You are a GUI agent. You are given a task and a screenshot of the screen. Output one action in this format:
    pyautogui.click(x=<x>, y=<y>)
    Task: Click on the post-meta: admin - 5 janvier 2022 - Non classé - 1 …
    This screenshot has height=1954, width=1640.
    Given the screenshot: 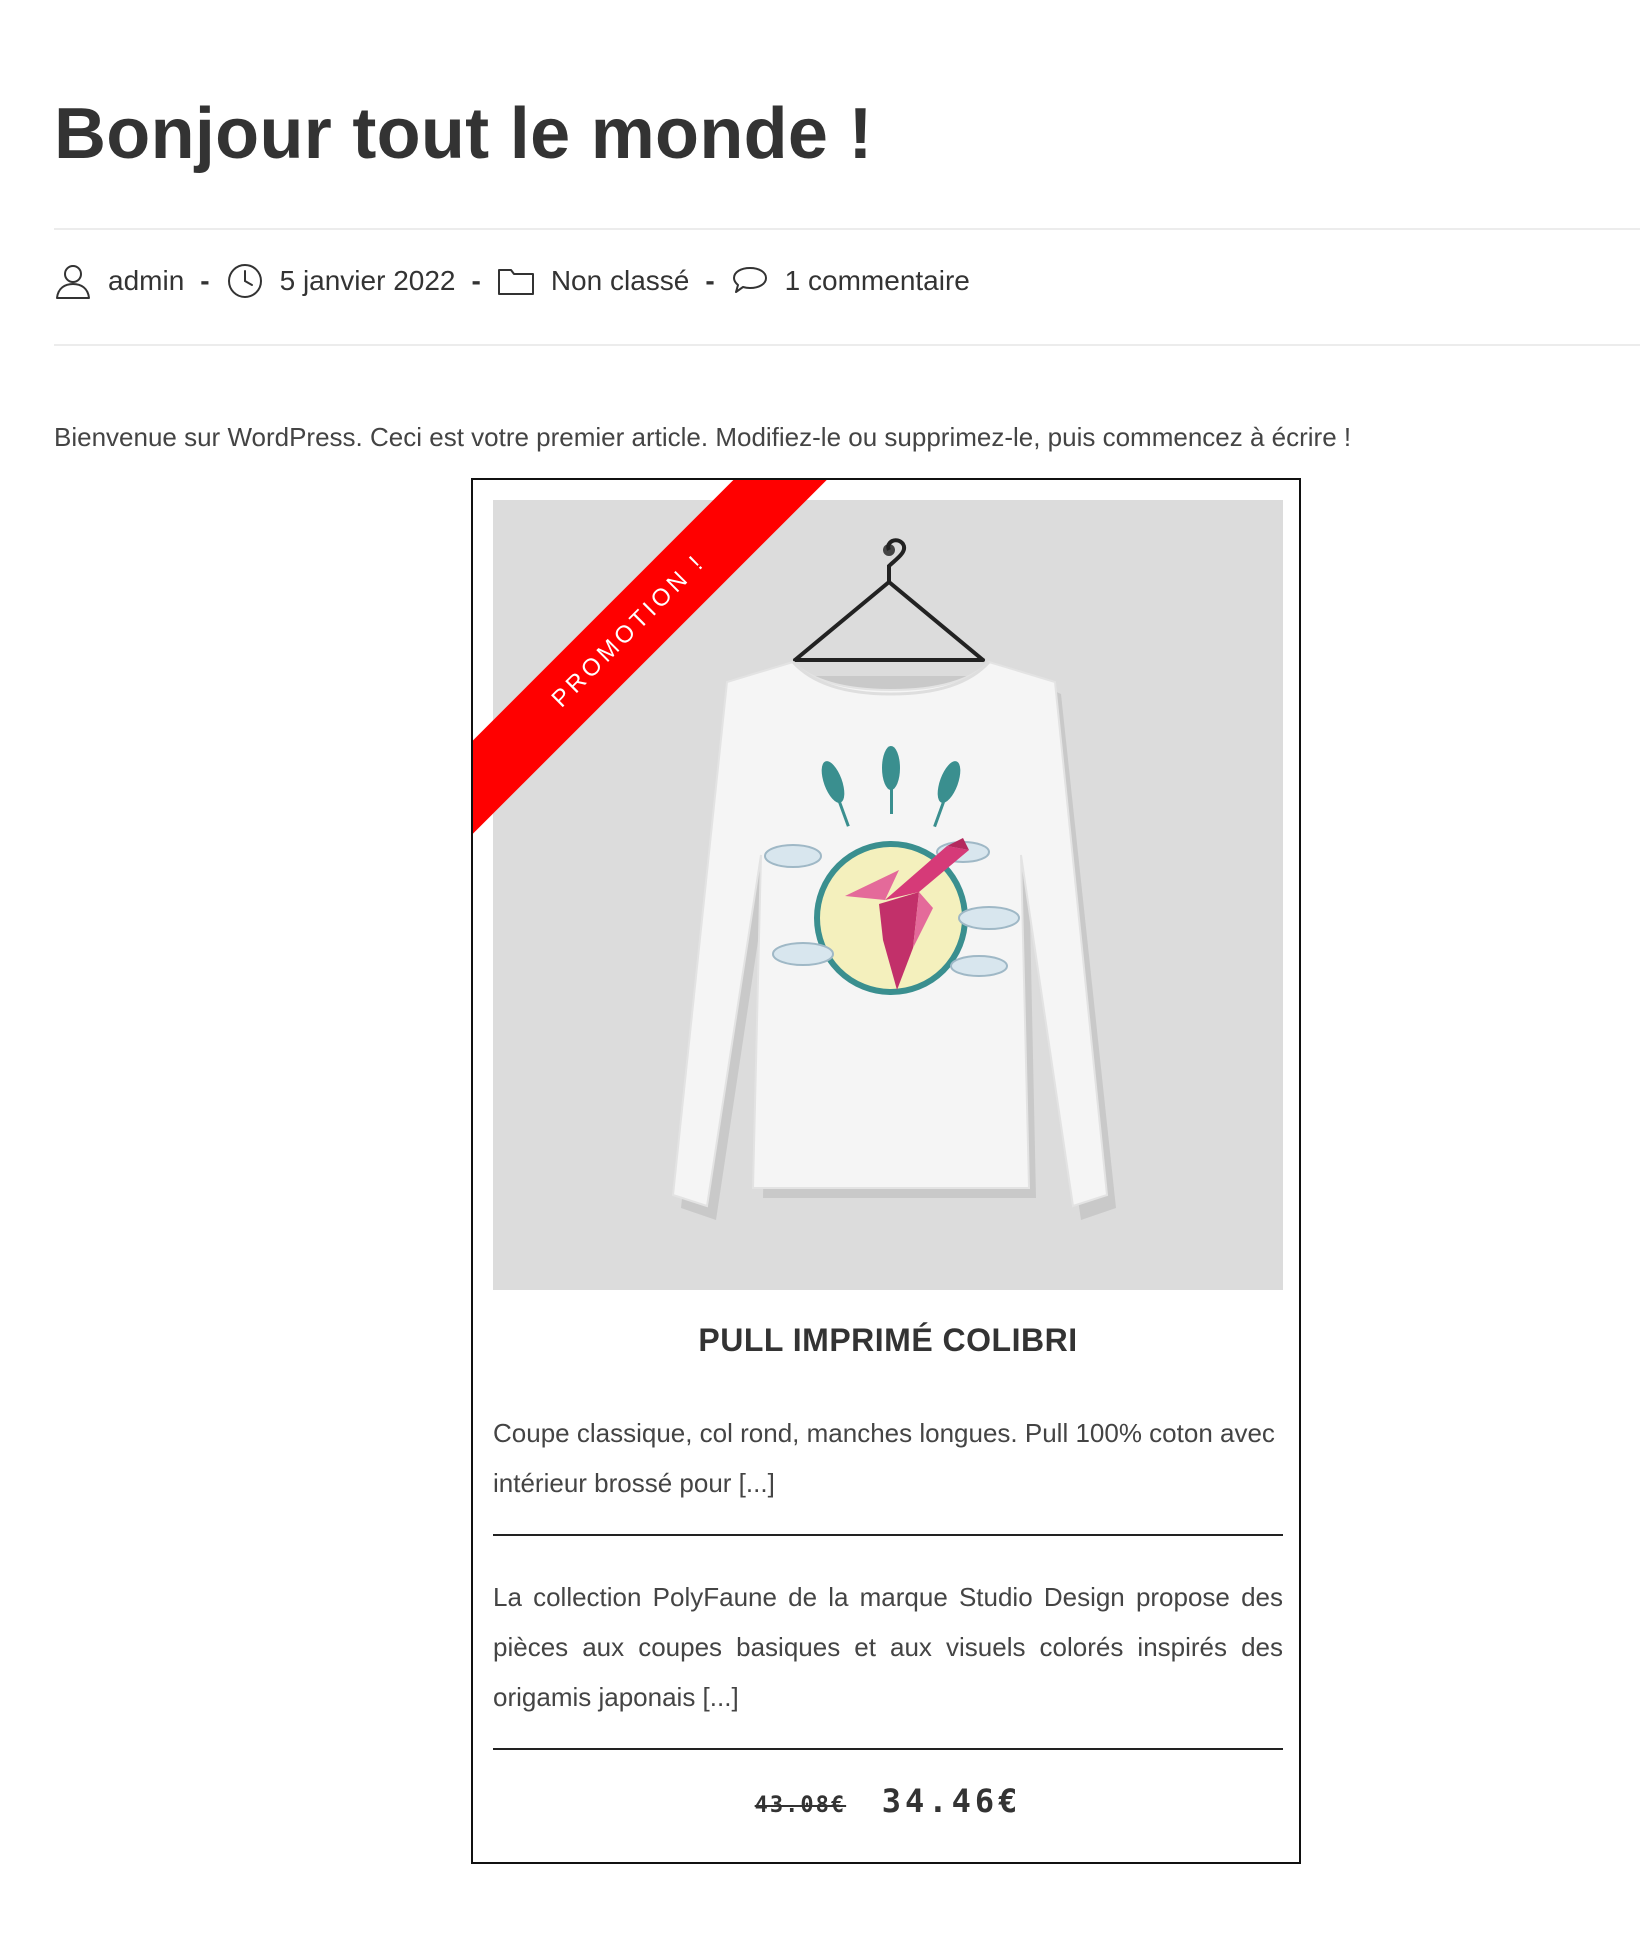 What is the action you would take?
    pyautogui.click(x=512, y=281)
    